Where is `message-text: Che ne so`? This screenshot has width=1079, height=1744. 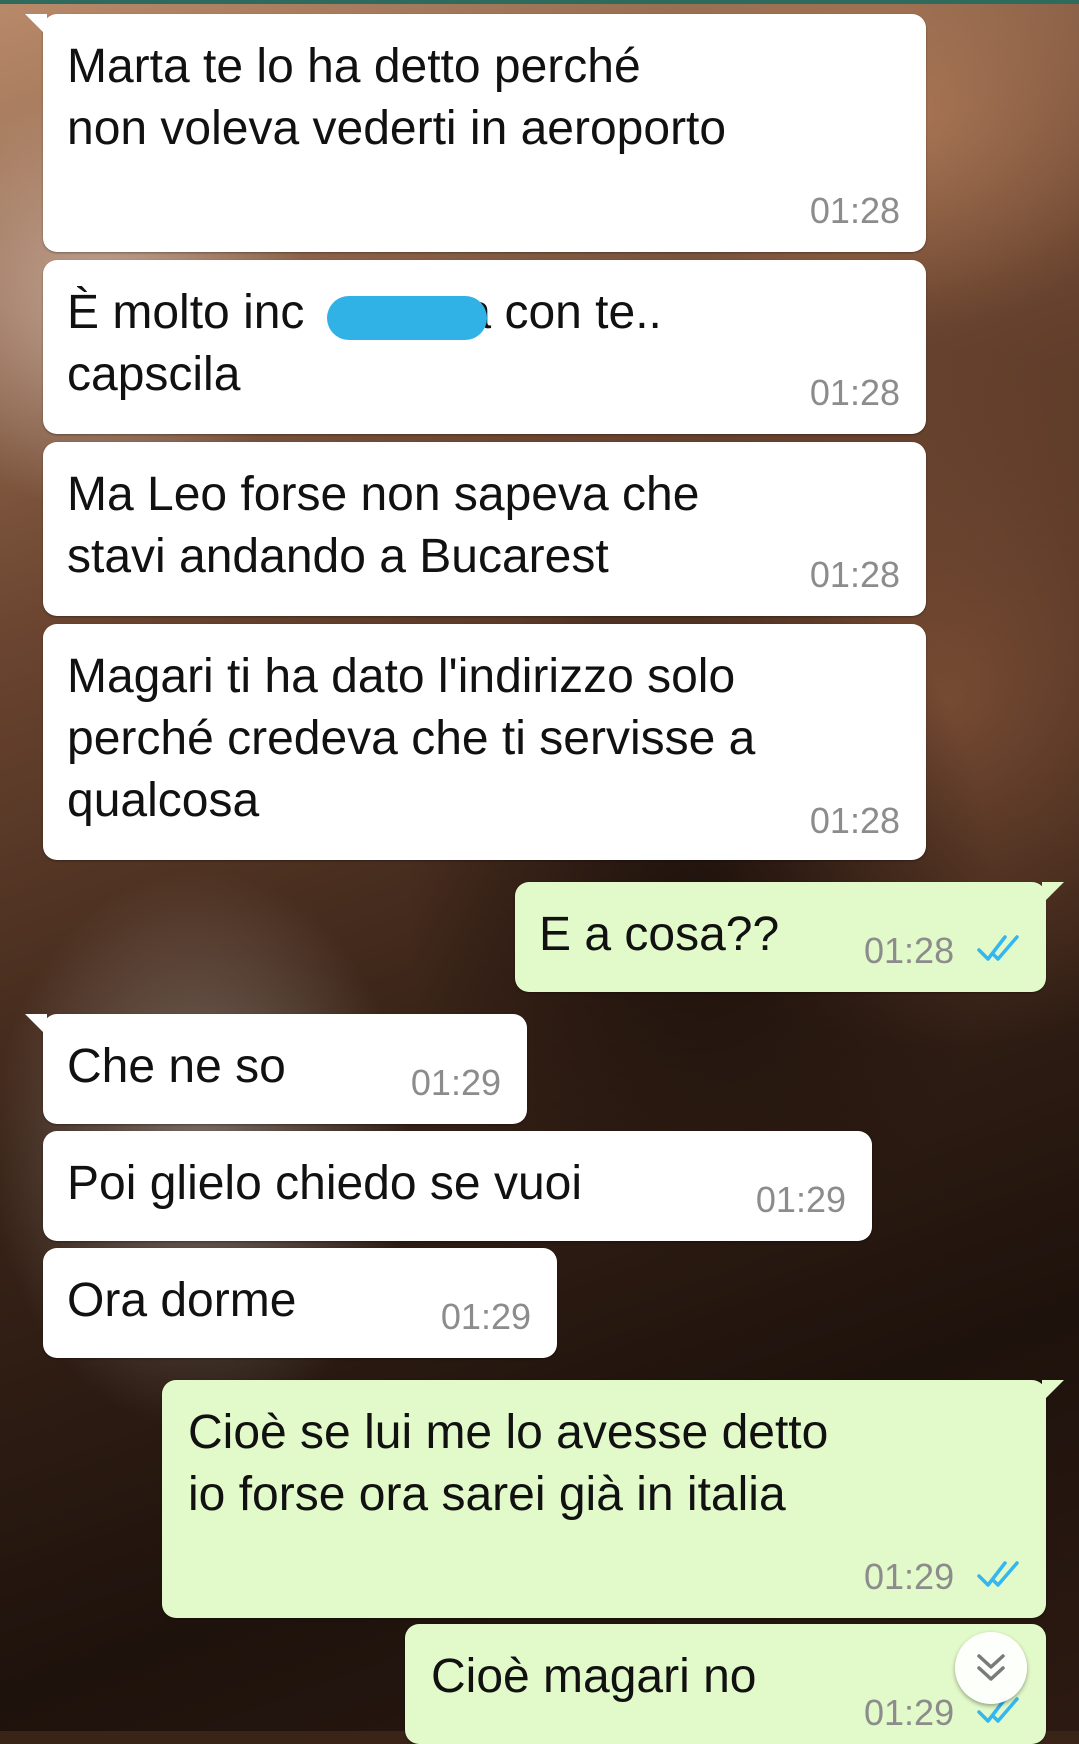
message-text: Che ne so is located at coordinates (176, 1066).